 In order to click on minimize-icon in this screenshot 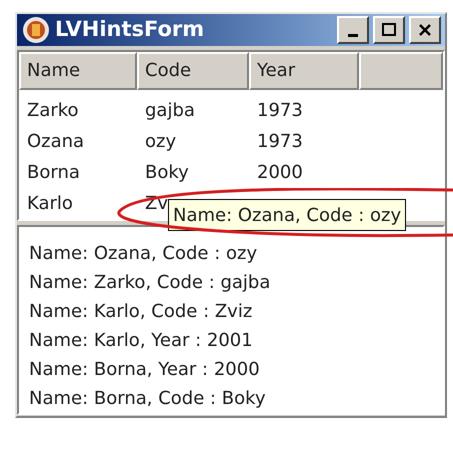, I will do `click(353, 36)`.